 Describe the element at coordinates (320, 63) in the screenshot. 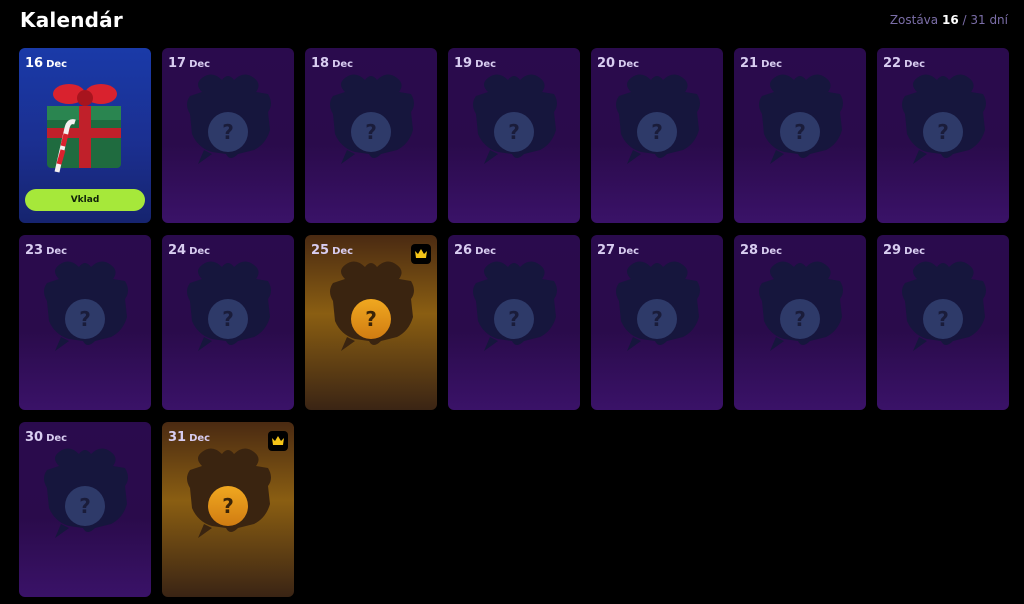

I see `card-day-number: 18` at that location.